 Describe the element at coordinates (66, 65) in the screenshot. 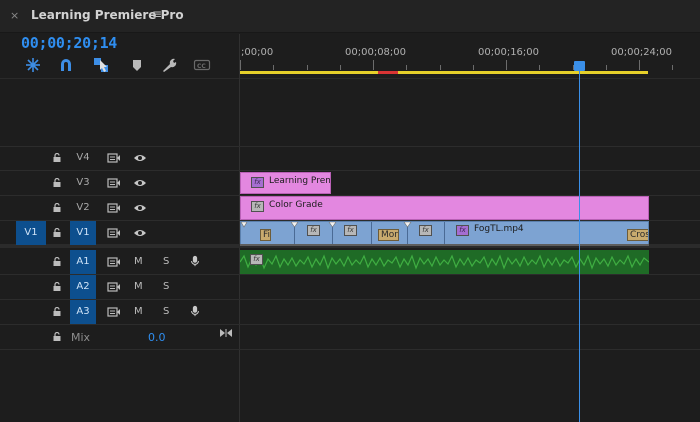

I see `magnet-icon` at that location.